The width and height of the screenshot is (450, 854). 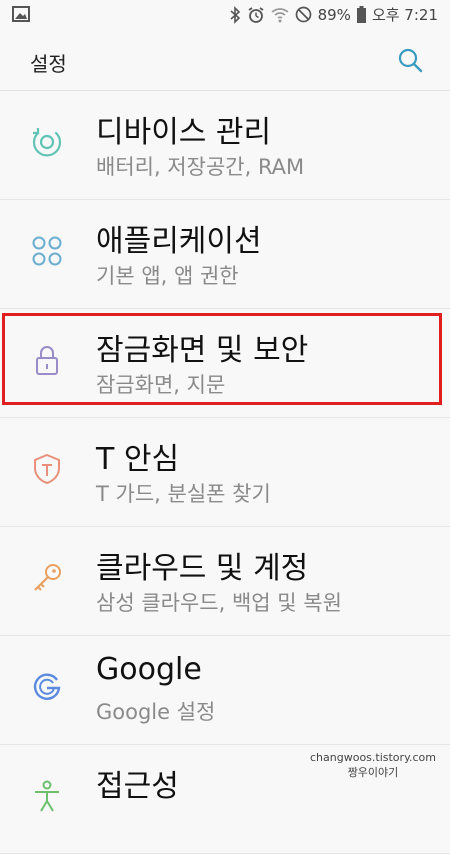 I want to click on accessibility-icon, so click(x=47, y=796).